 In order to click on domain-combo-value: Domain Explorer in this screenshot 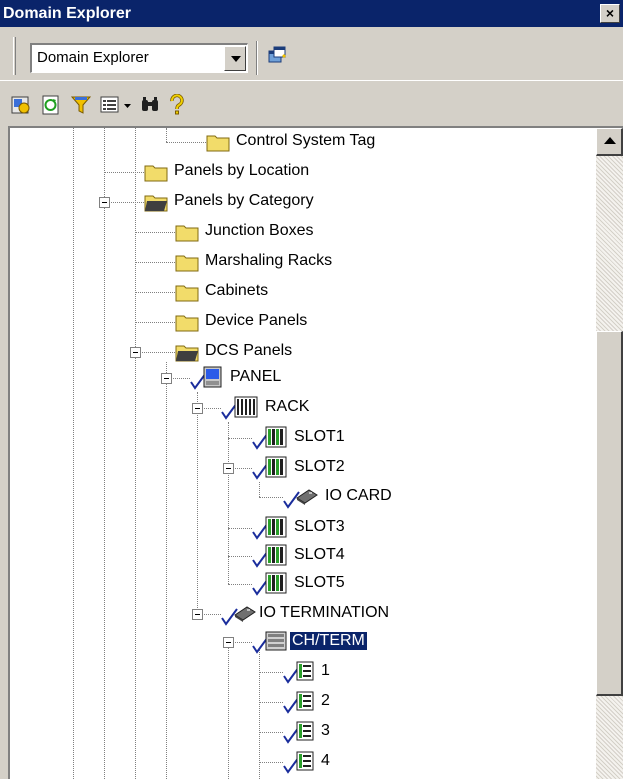, I will do `click(93, 57)`.